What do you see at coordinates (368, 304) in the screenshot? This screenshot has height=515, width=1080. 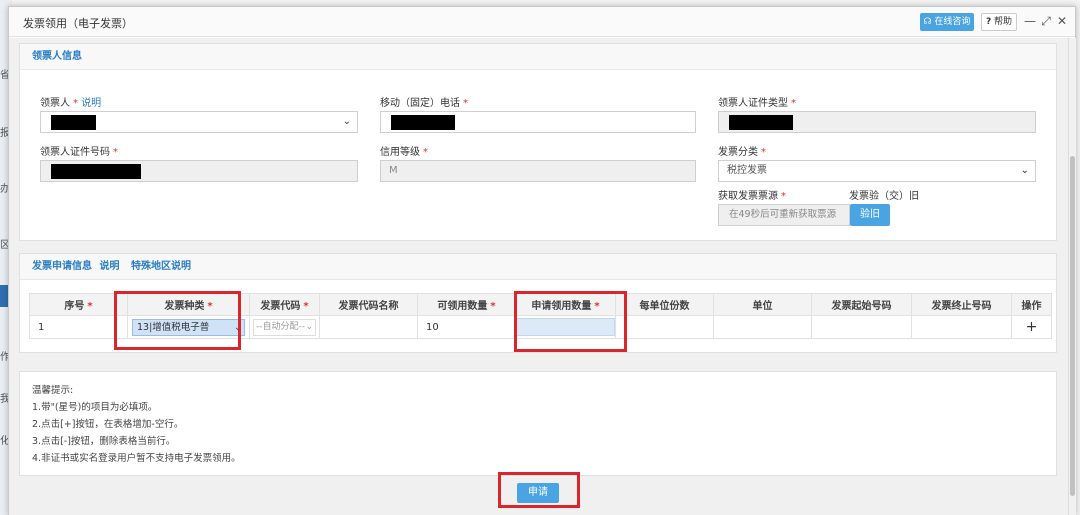 I see `table-header-cell: 发票代码名称` at bounding box center [368, 304].